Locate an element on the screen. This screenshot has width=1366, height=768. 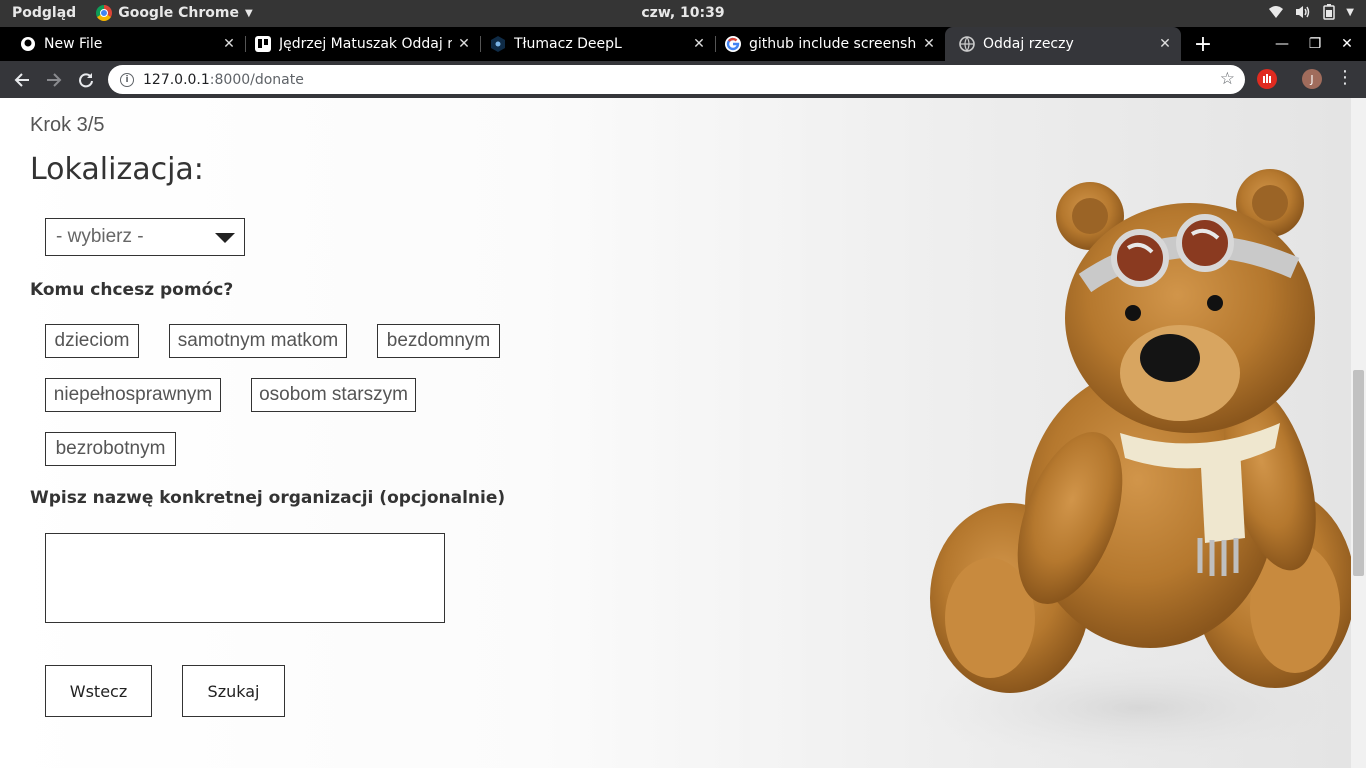
tab-google-search: github include screensho ✕ is located at coordinates (825, 44).